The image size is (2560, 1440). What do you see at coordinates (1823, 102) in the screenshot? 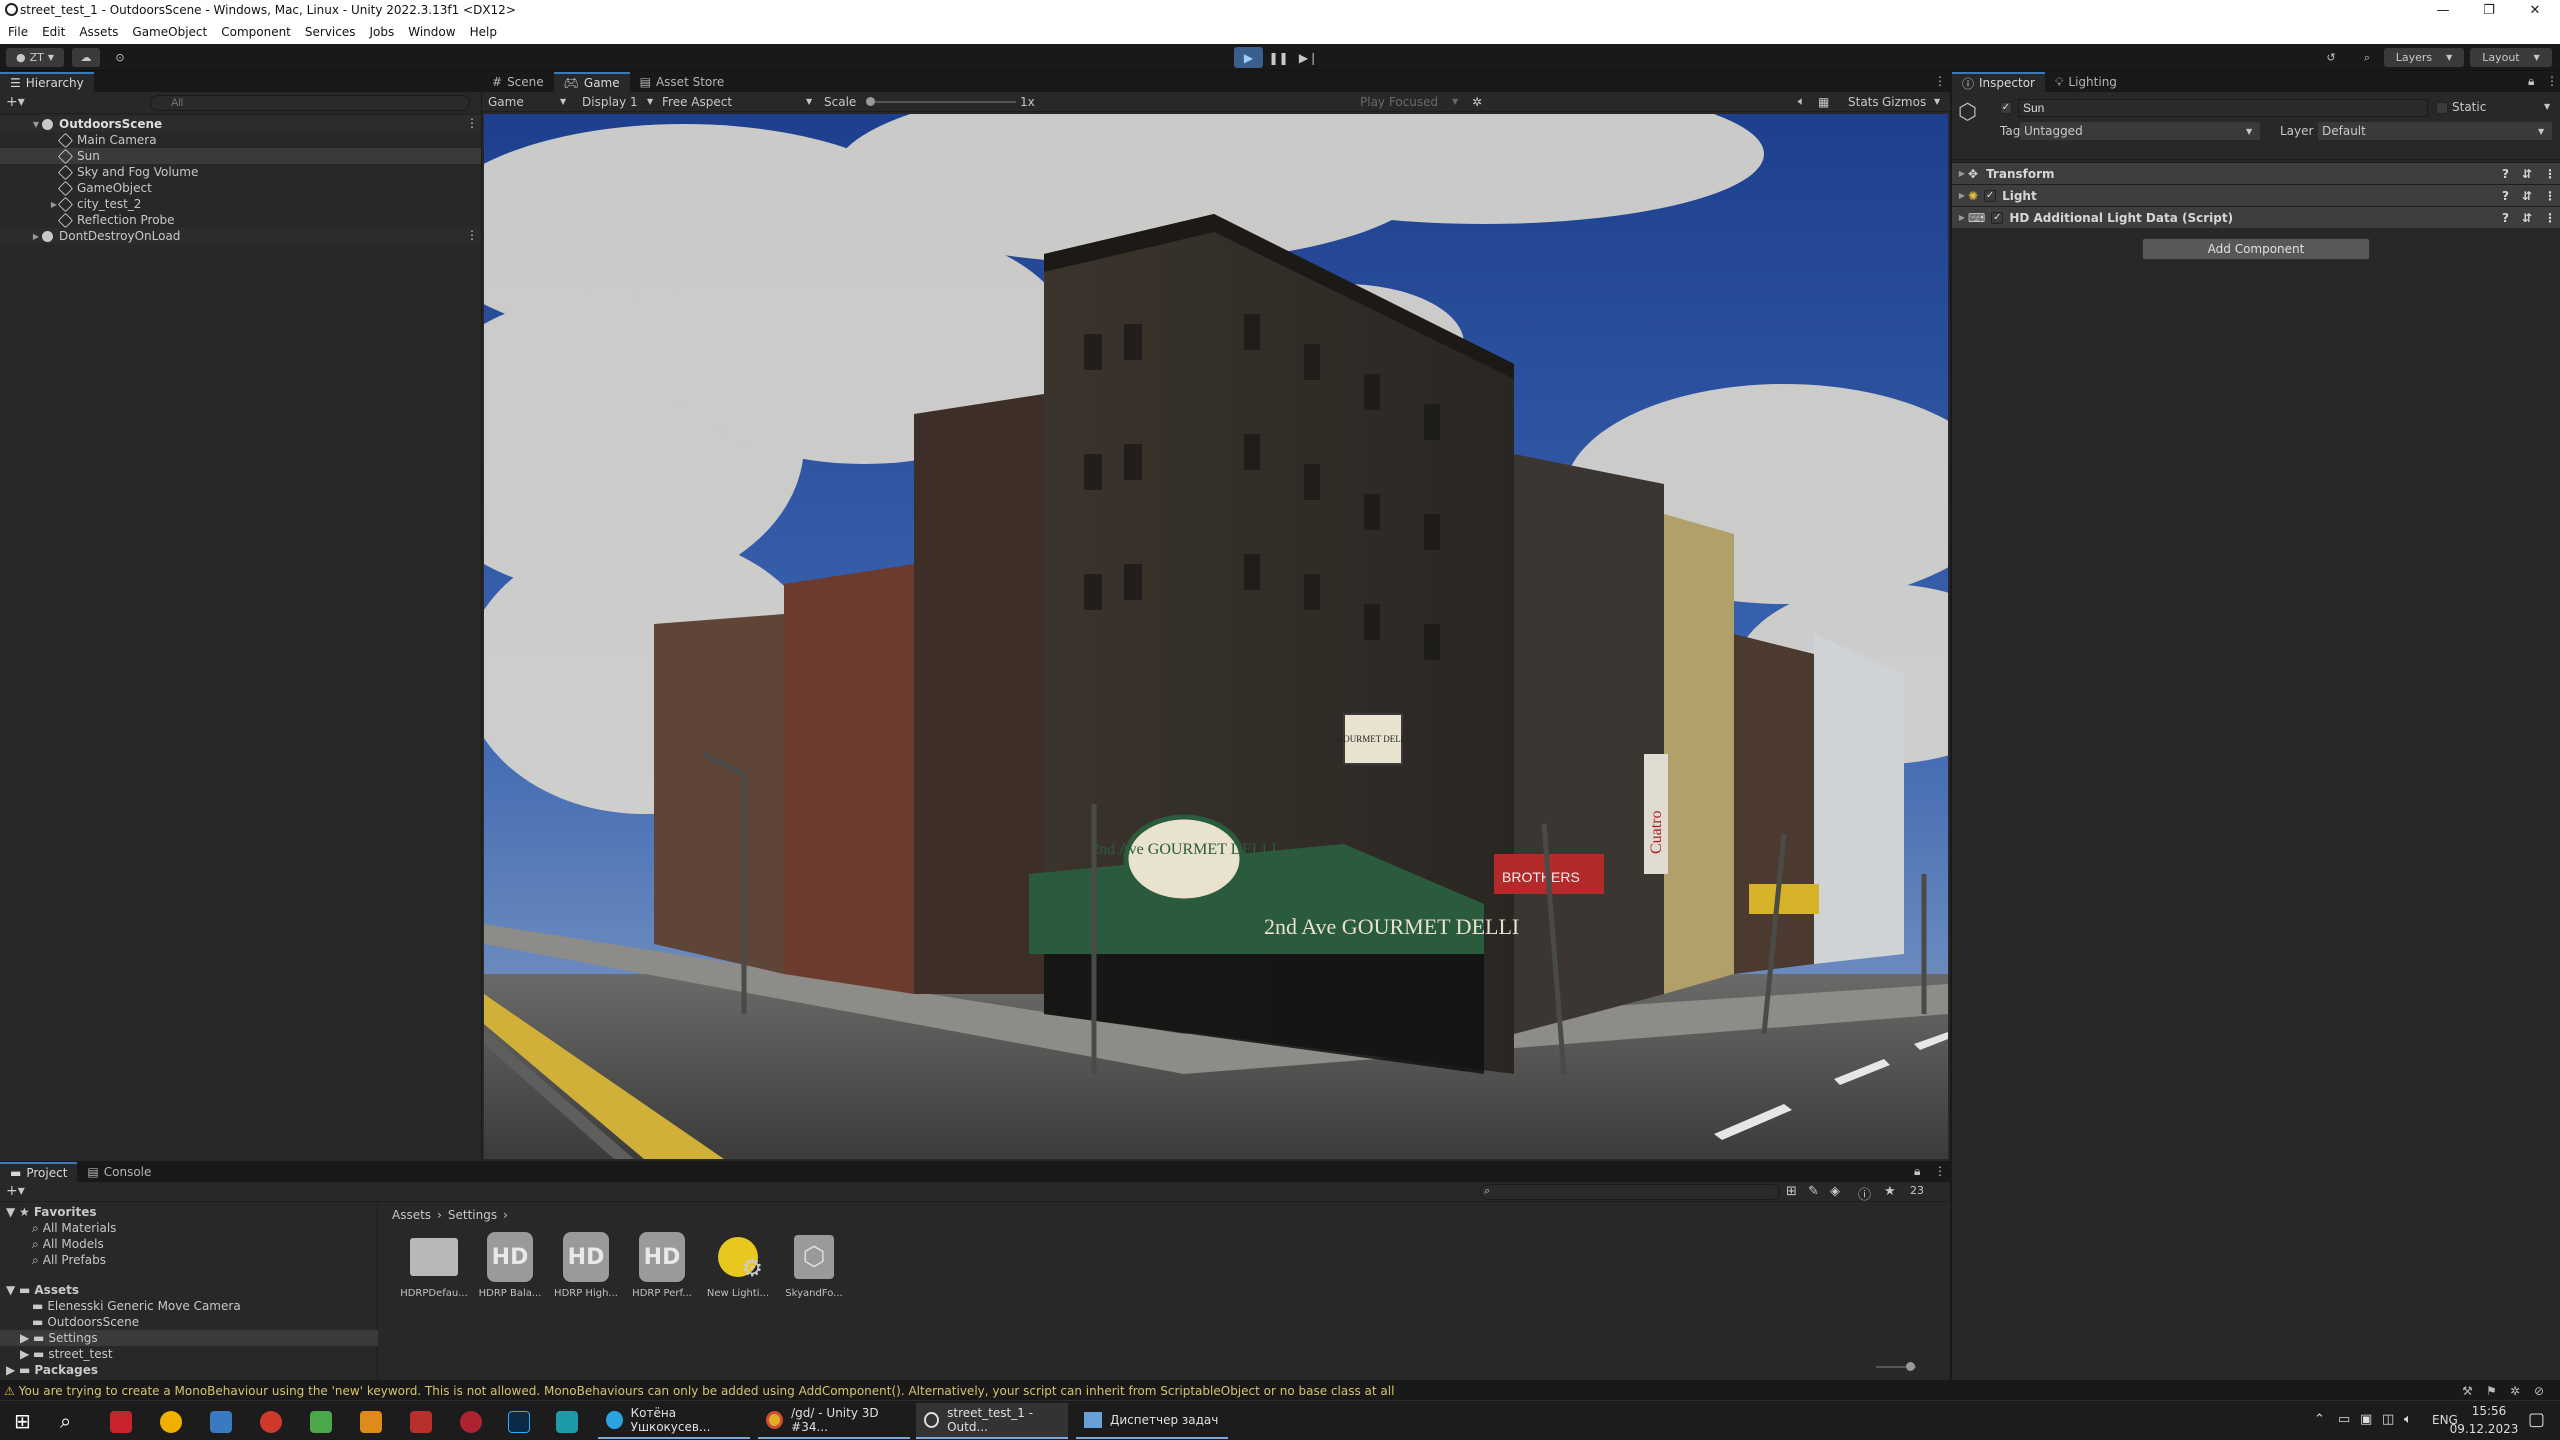
I see `grid-icon: ▦` at bounding box center [1823, 102].